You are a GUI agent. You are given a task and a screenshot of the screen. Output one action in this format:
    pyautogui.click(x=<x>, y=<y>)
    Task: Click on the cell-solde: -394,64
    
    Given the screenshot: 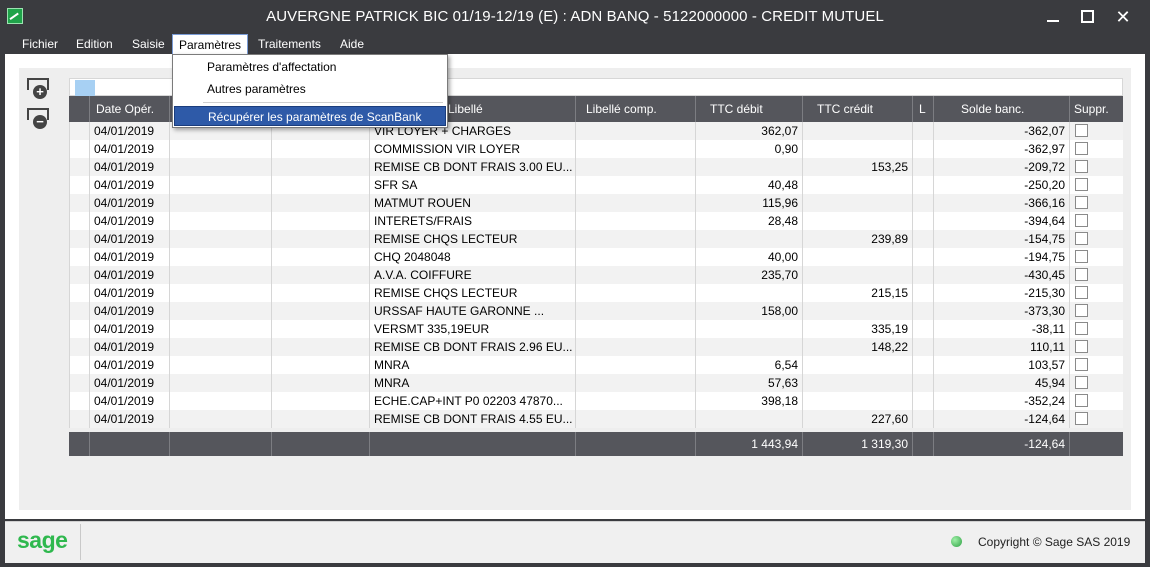 What is the action you would take?
    pyautogui.click(x=1001, y=221)
    